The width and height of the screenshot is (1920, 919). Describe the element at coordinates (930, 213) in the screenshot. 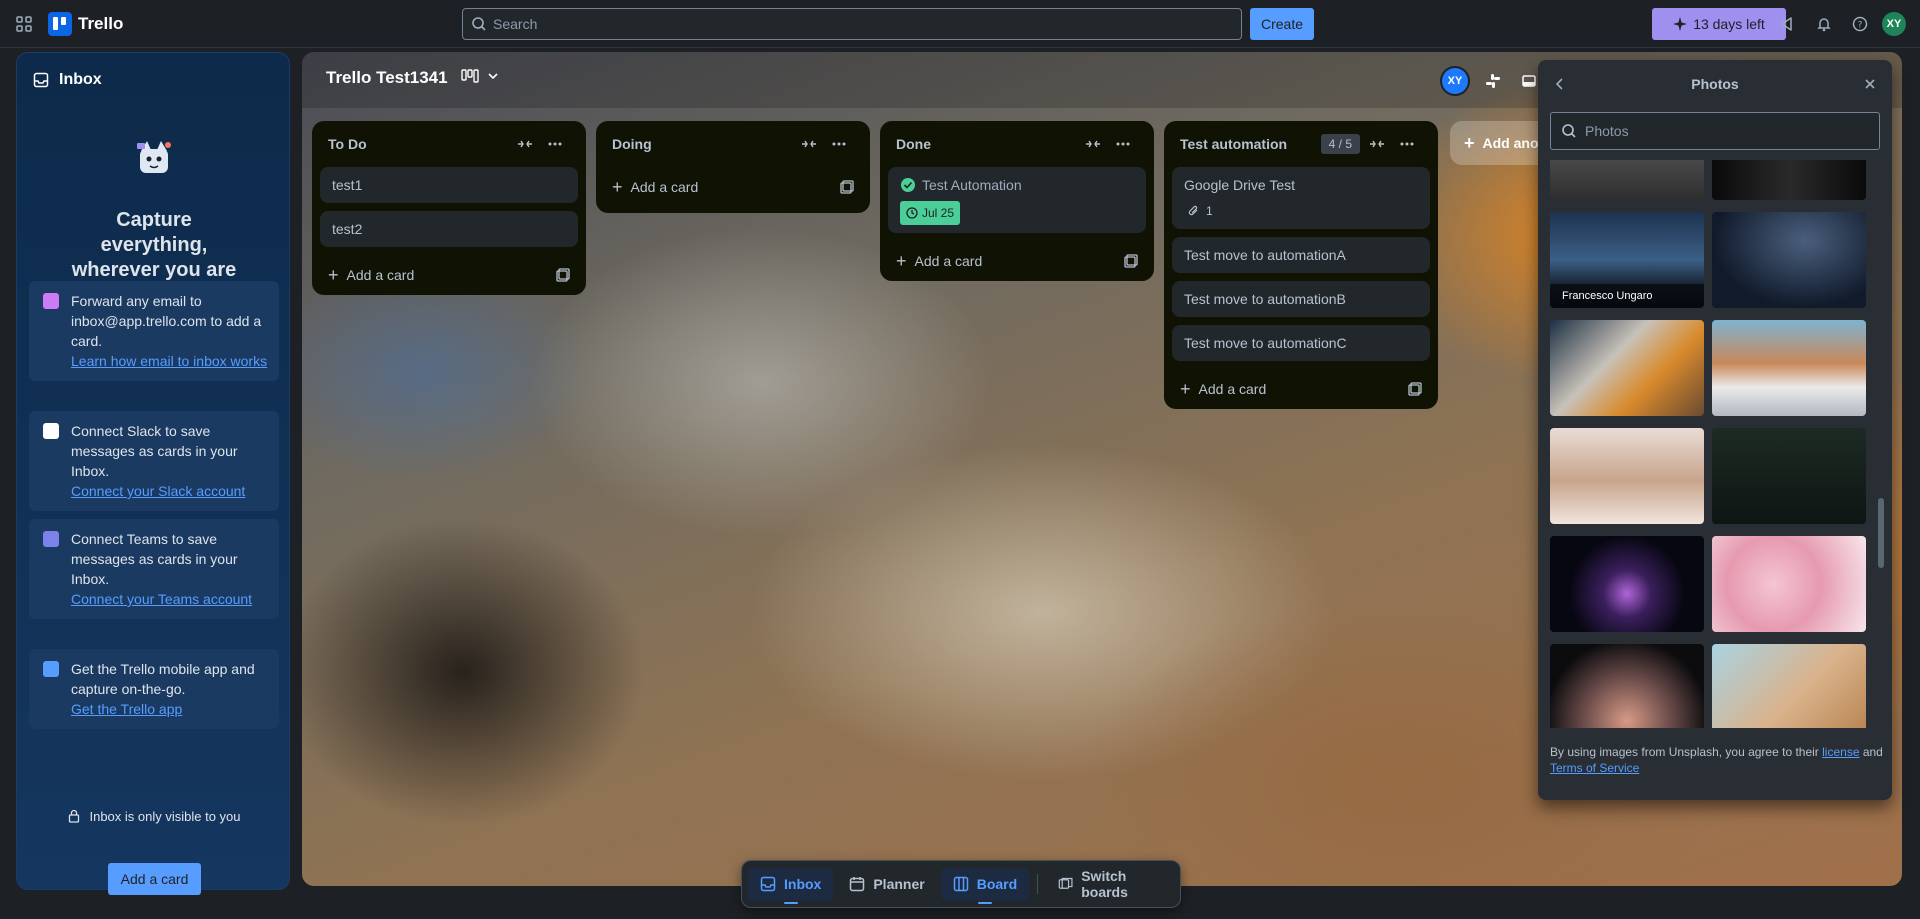

I see `due-date-badge: Jul 25` at that location.